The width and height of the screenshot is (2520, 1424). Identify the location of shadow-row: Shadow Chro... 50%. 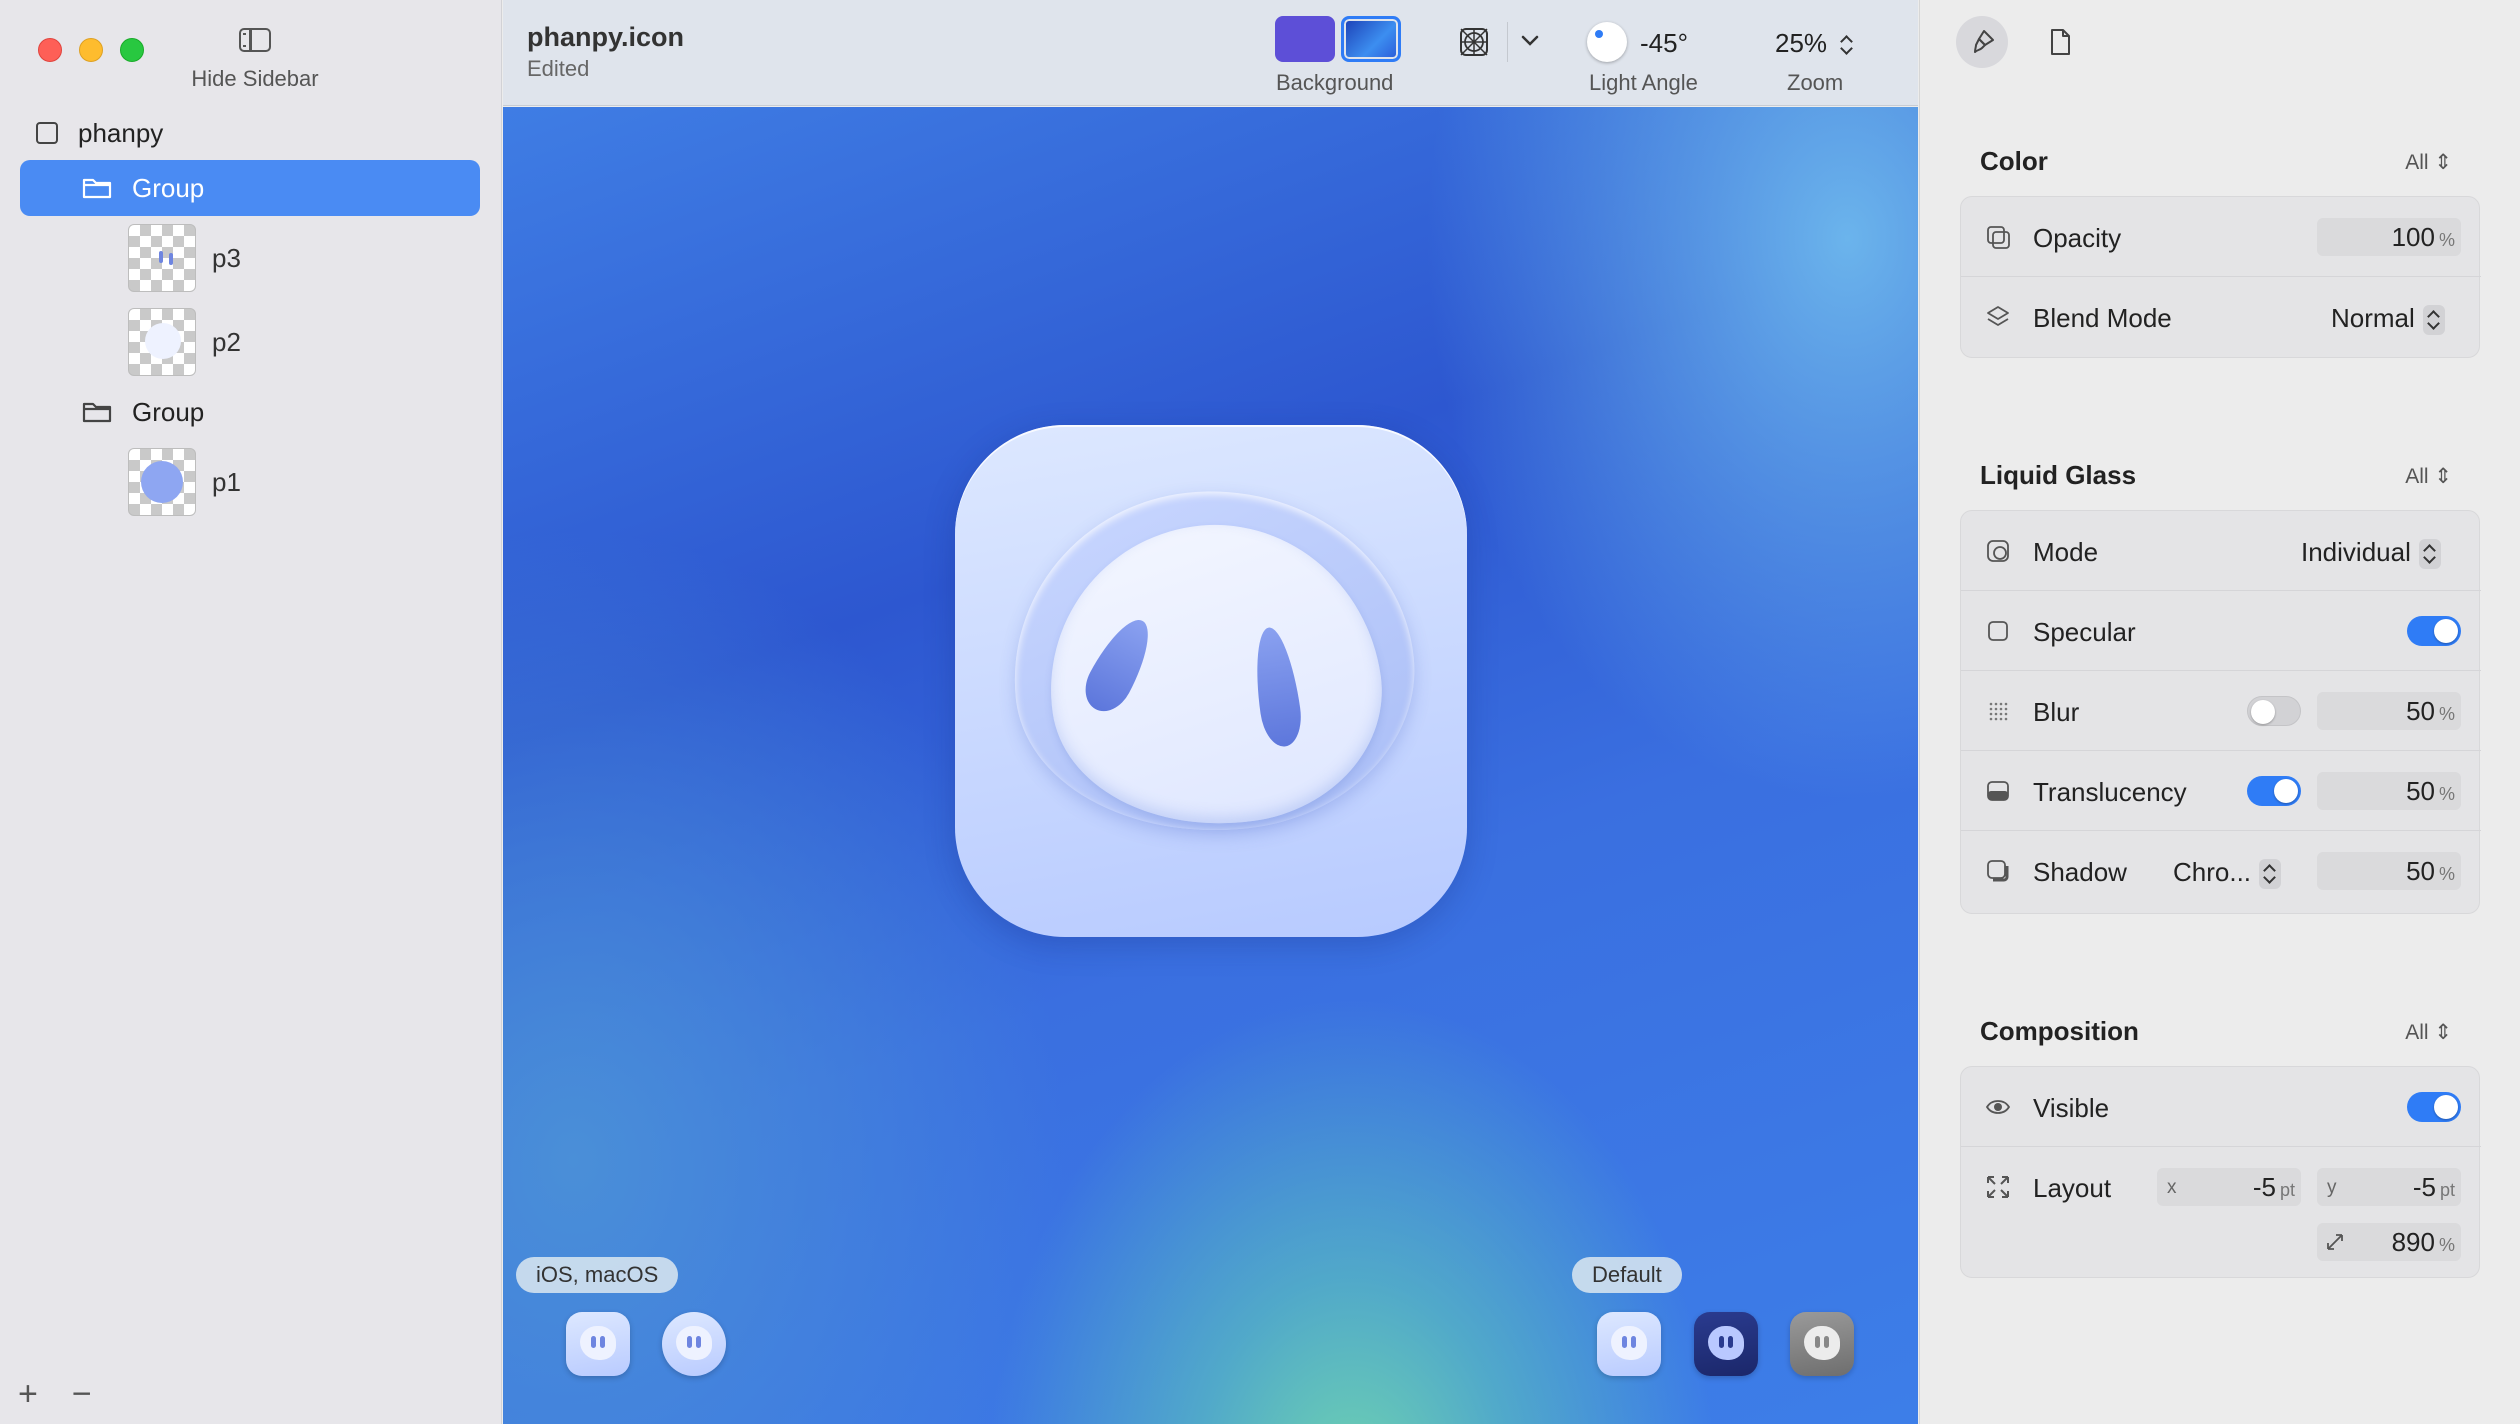
(2221, 871).